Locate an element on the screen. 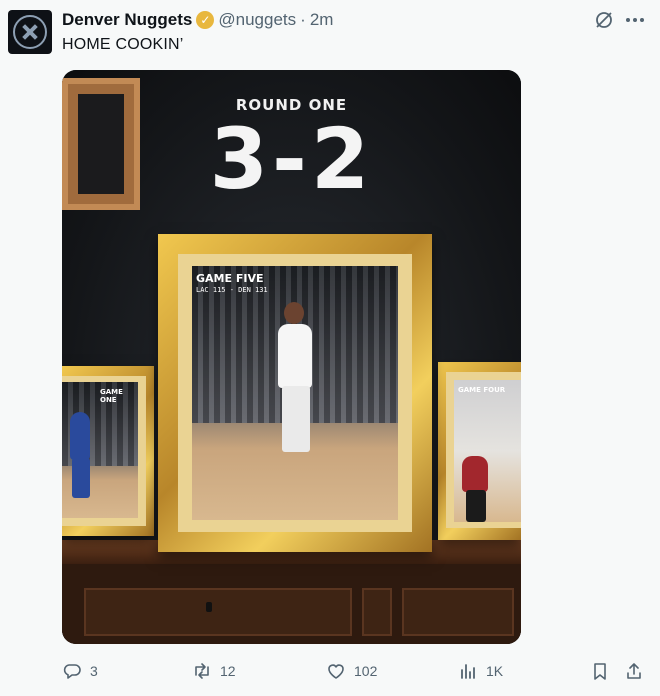  share-button is located at coordinates (634, 671).